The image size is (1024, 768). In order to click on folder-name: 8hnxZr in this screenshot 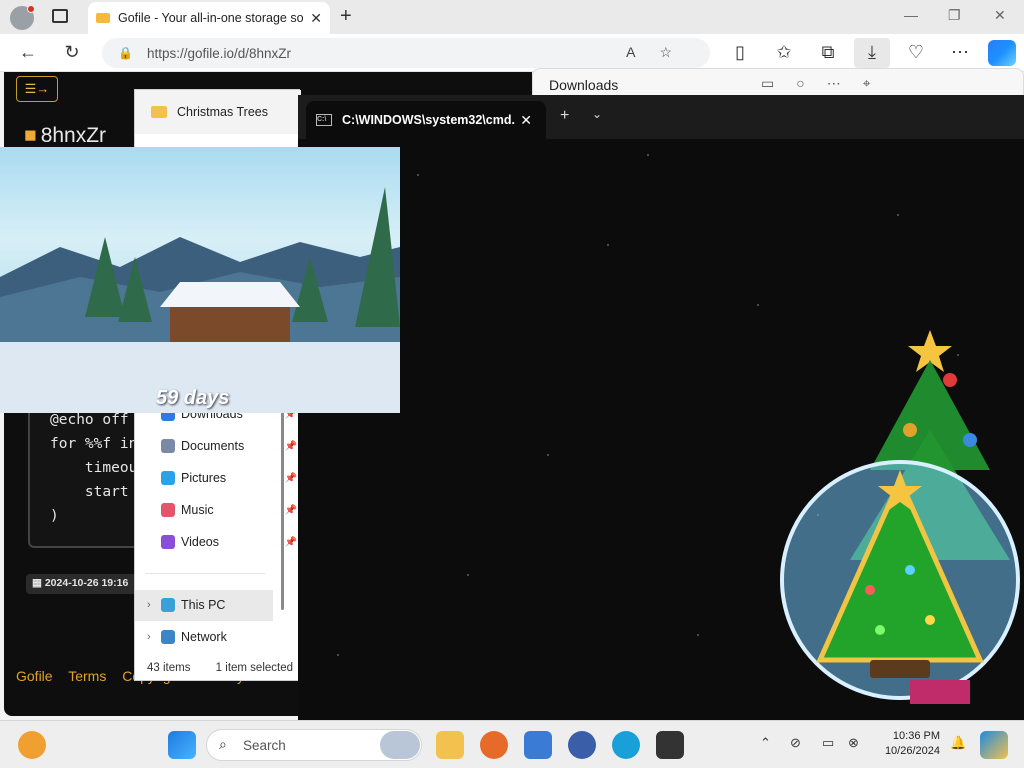, I will do `click(73, 135)`.